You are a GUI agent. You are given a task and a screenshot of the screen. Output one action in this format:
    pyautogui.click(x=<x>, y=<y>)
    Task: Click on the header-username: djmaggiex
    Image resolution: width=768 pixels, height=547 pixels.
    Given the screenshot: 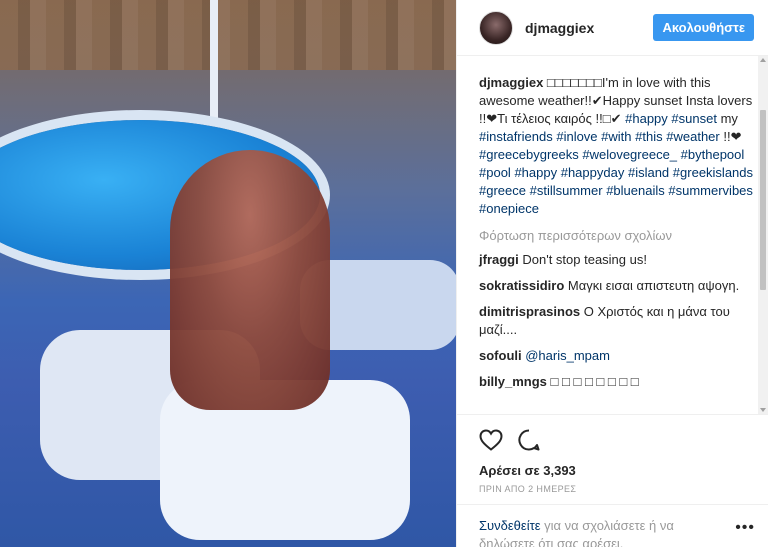 What is the action you would take?
    pyautogui.click(x=559, y=28)
    